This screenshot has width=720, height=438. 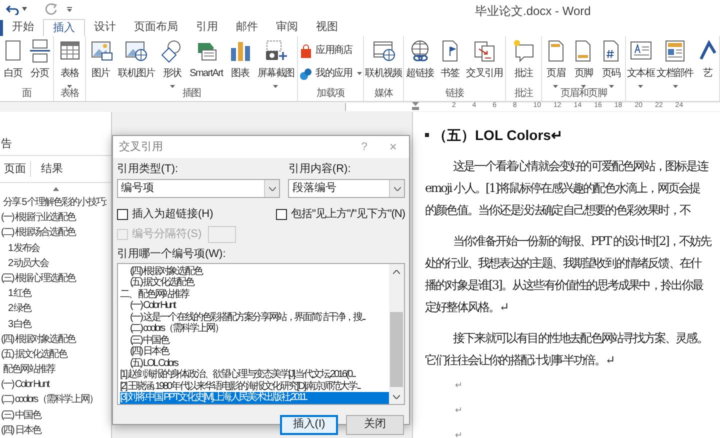 I want to click on heading-item: 3 白色, so click(x=19, y=324).